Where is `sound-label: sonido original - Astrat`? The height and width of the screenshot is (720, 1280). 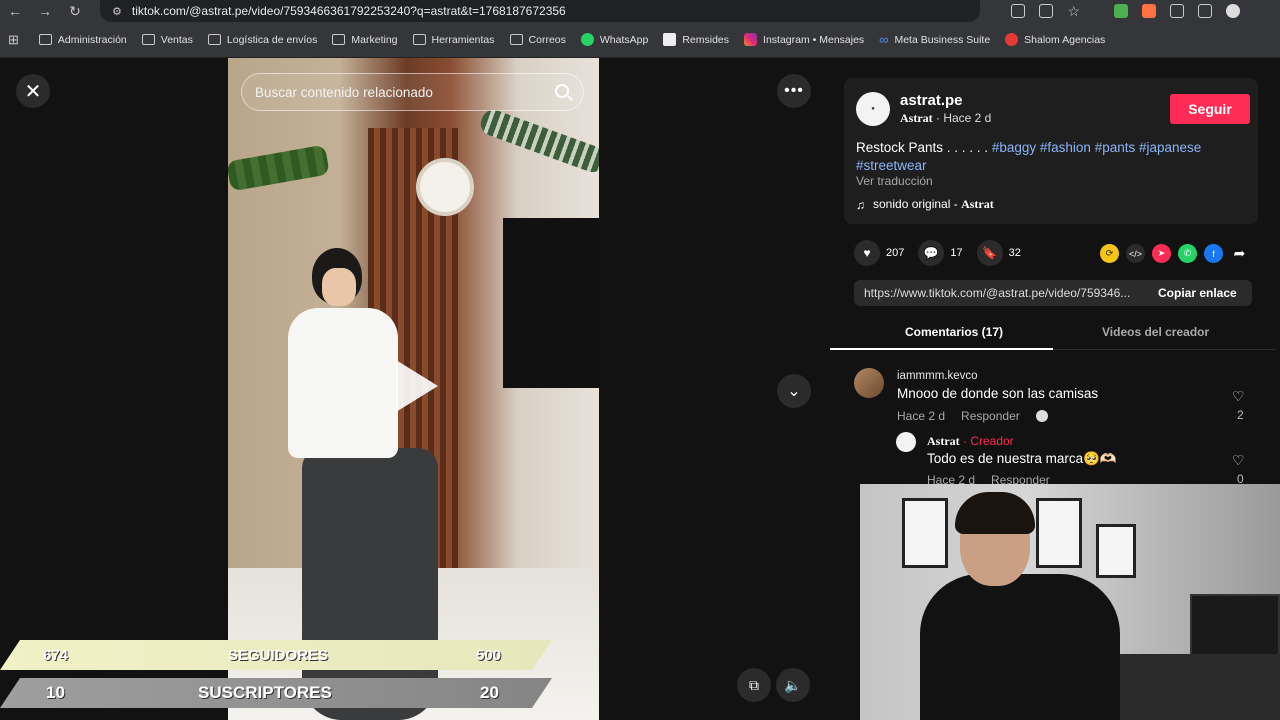 sound-label: sonido original - Astrat is located at coordinates (933, 204).